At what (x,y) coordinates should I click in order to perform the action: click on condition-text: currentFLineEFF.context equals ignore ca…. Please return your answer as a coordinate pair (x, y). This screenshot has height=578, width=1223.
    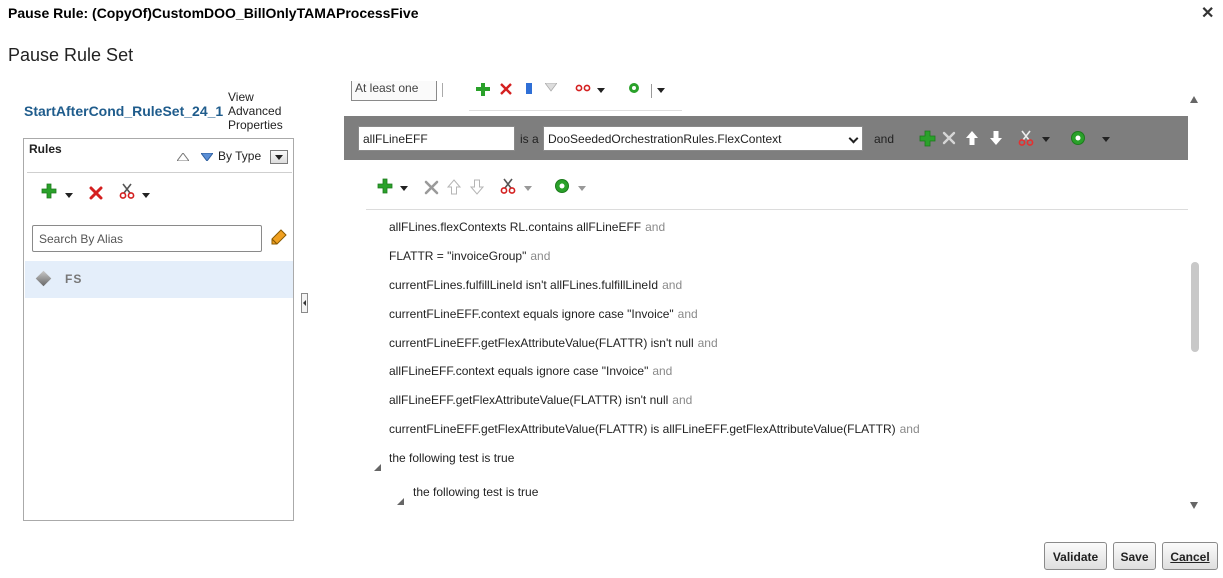
    Looking at the image, I should click on (531, 314).